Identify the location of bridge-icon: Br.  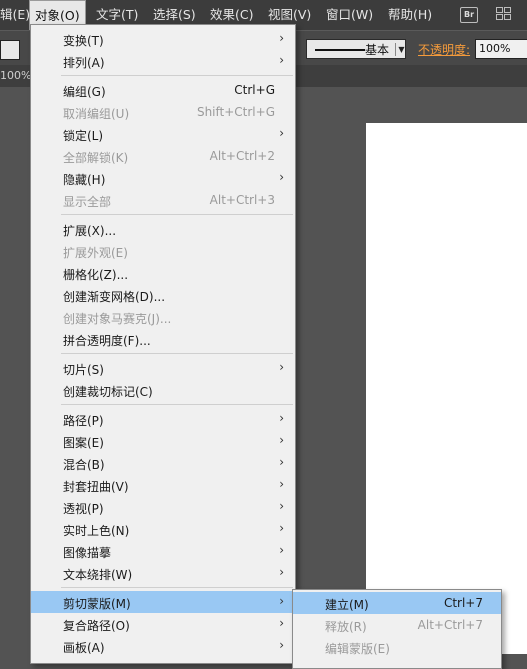
(469, 15).